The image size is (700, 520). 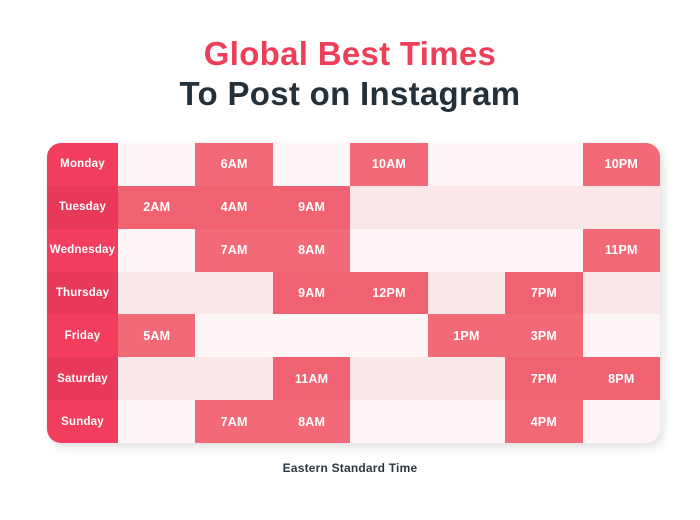 What do you see at coordinates (157, 336) in the screenshot?
I see `time-slot-cell: 5AM` at bounding box center [157, 336].